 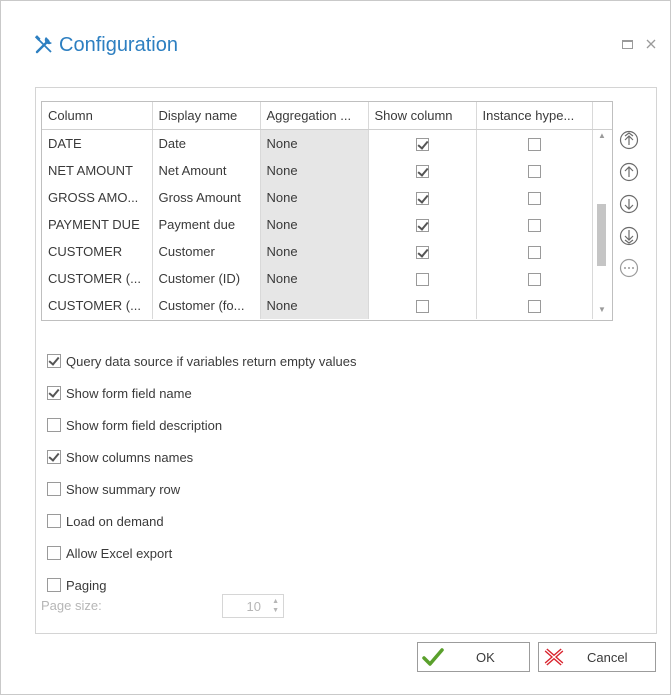 I want to click on cell-display-name: Date, so click(x=206, y=143).